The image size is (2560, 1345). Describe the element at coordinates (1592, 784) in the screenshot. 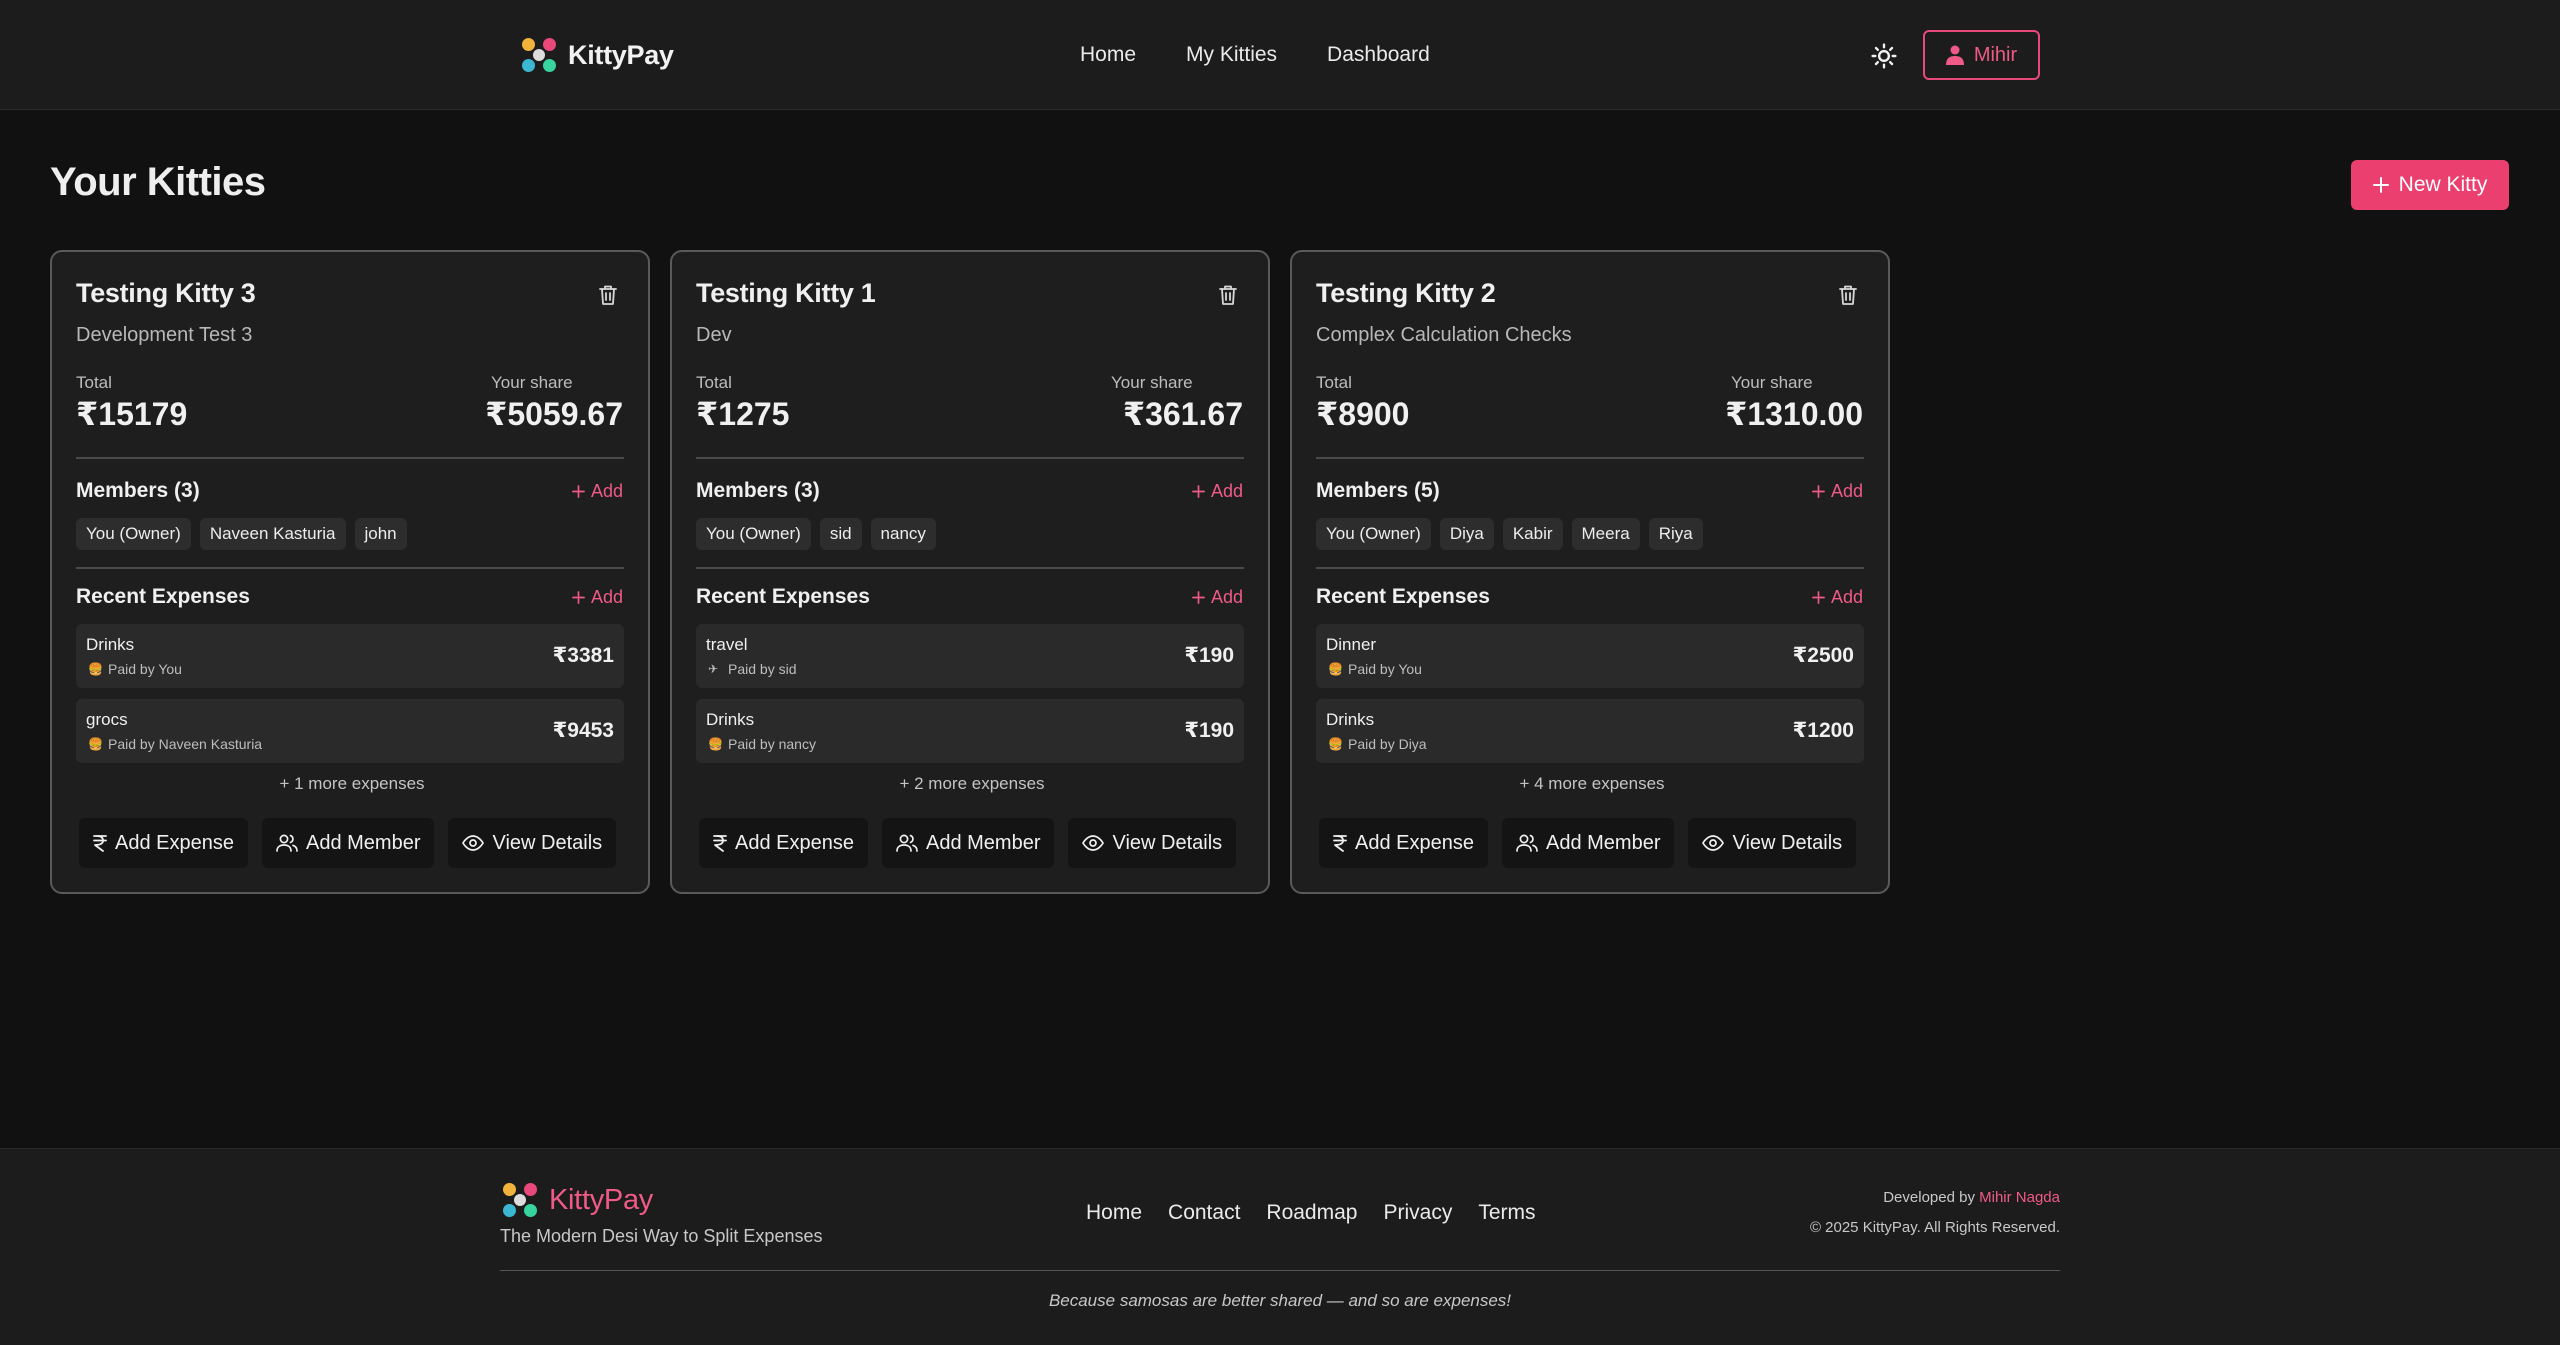

I see `more-expenses-link: + 4 more expenses` at that location.